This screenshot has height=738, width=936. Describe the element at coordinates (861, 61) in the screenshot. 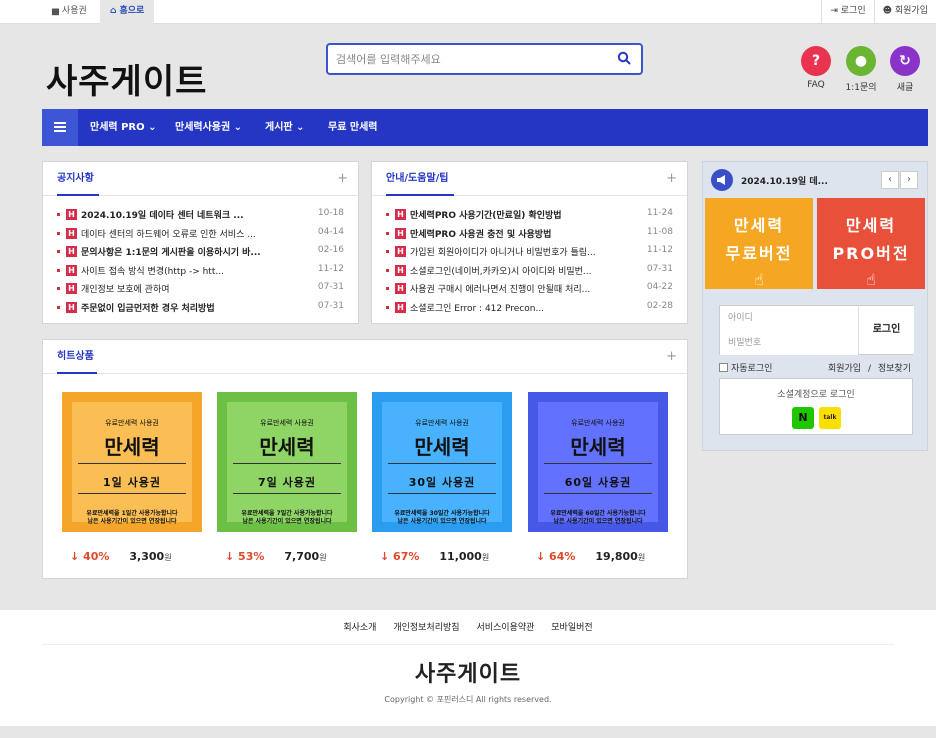

I see `chat-icon: ●` at that location.